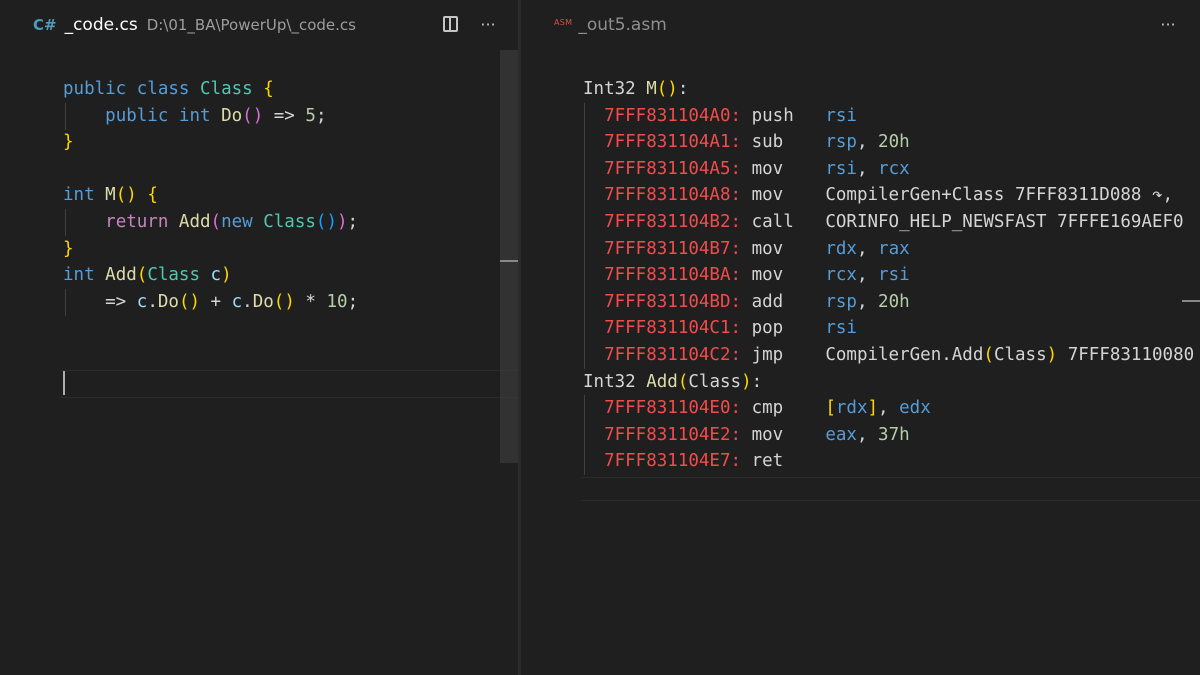 The width and height of the screenshot is (1200, 675). What do you see at coordinates (216, 301) in the screenshot?
I see `code-token: +` at bounding box center [216, 301].